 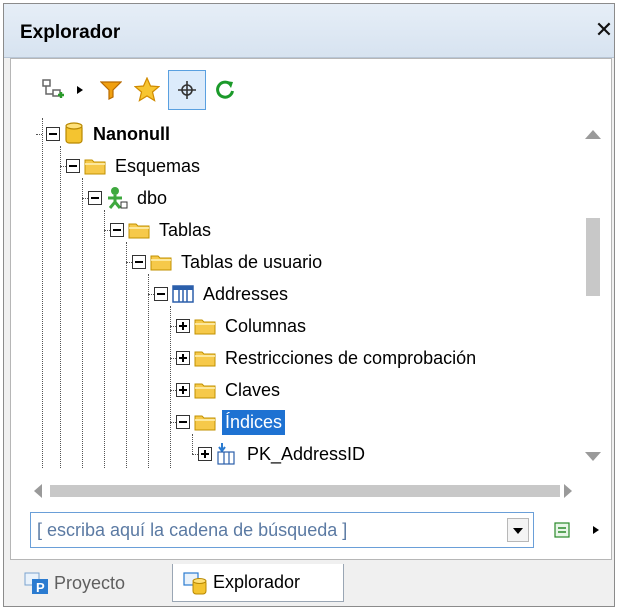 What do you see at coordinates (252, 261) in the screenshot?
I see `tree-item-label: Tablas de usuario` at bounding box center [252, 261].